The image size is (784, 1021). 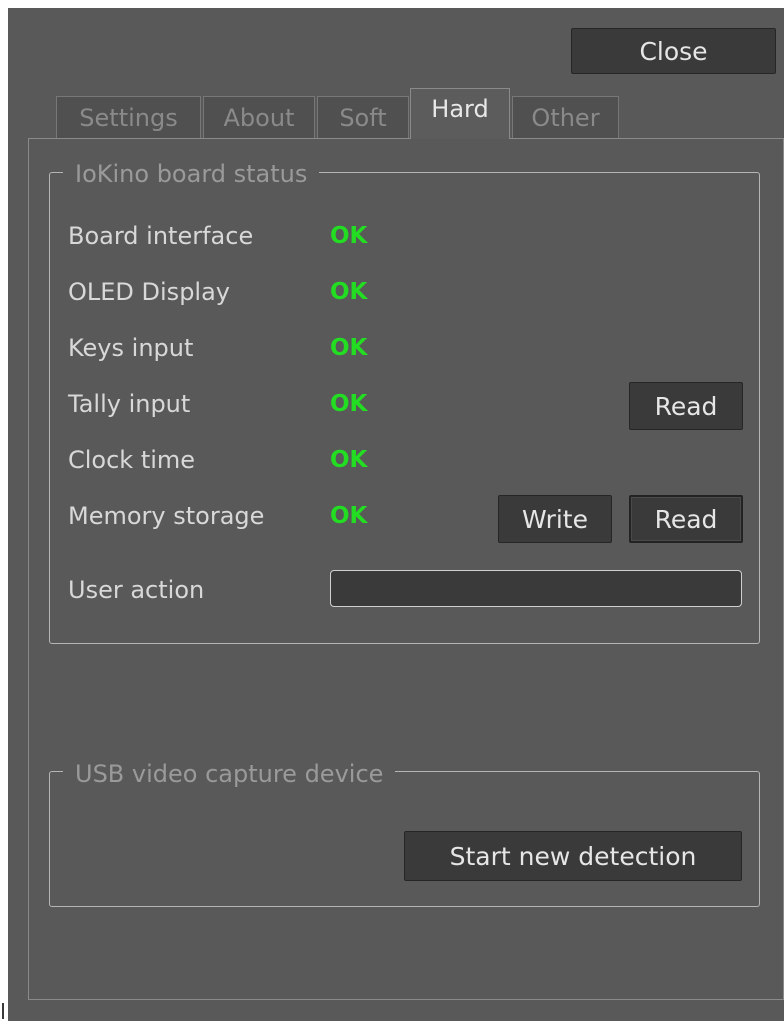 What do you see at coordinates (166, 516) in the screenshot?
I see `memory-storage-label: Memory storage` at bounding box center [166, 516].